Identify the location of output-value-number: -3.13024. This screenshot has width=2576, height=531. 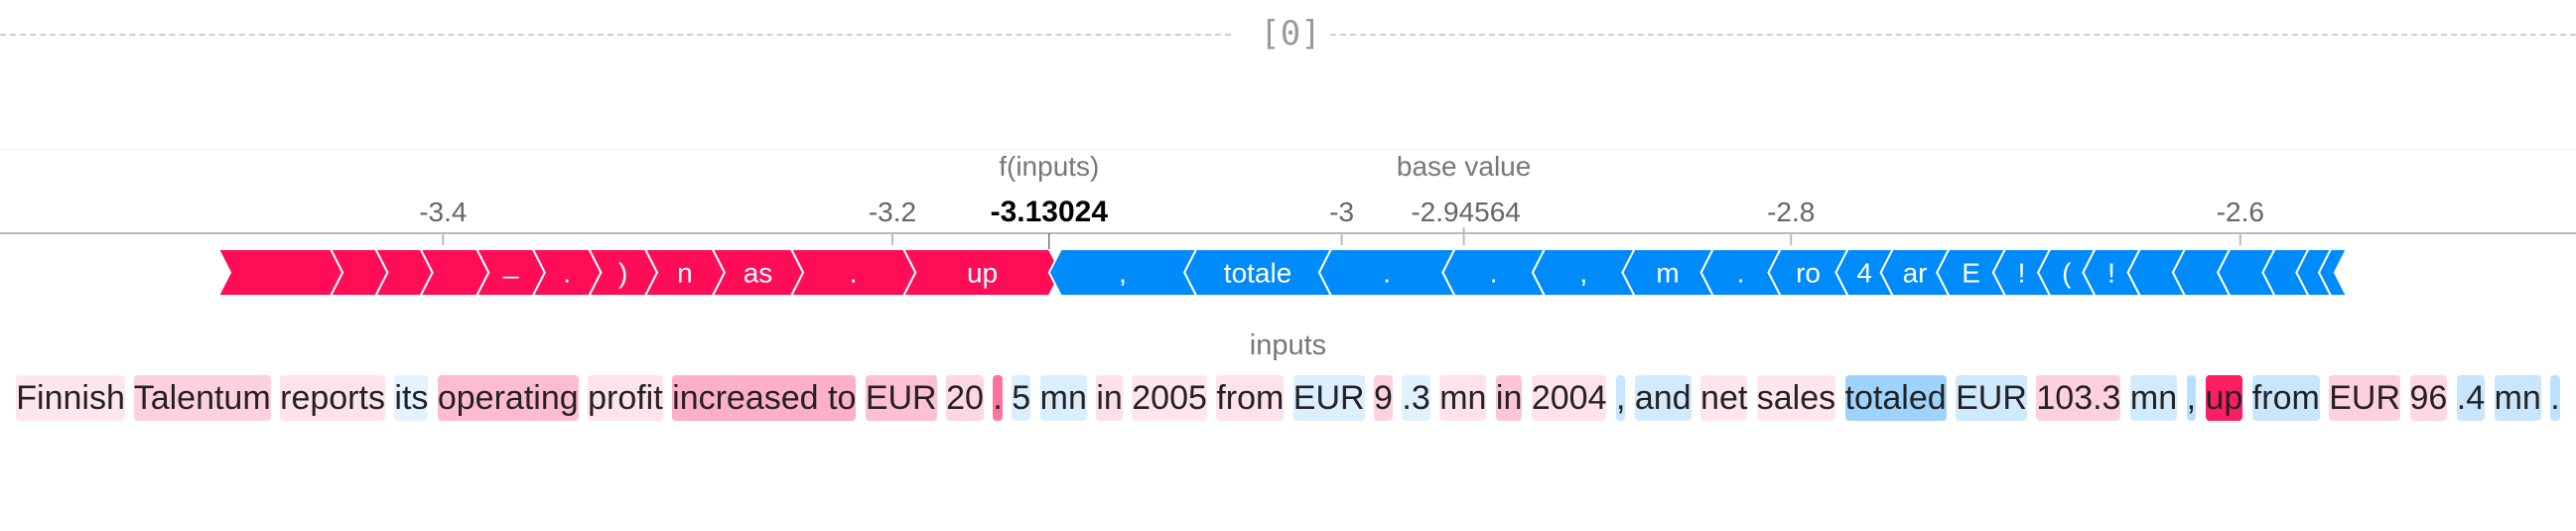
(1050, 212).